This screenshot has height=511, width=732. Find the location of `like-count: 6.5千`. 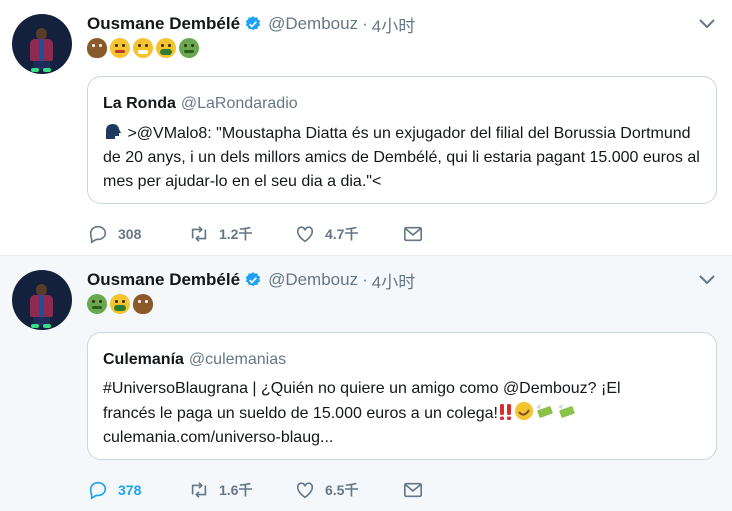

like-count: 6.5千 is located at coordinates (342, 490).